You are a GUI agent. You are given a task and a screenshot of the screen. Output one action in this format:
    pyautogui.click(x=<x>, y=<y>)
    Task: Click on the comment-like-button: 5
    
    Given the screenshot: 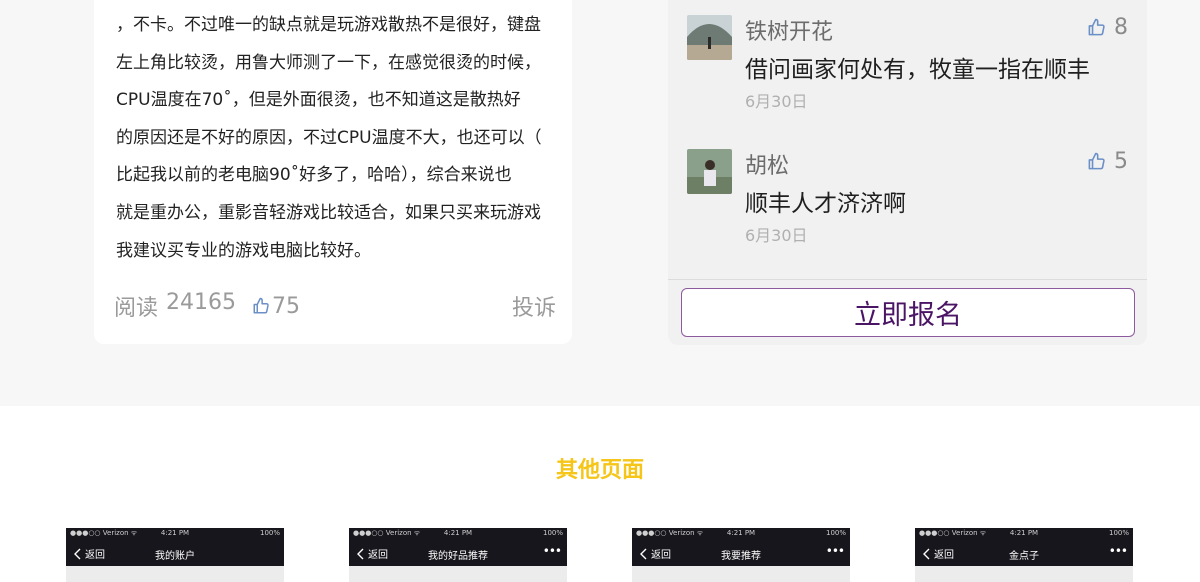 What is the action you would take?
    pyautogui.click(x=1107, y=161)
    